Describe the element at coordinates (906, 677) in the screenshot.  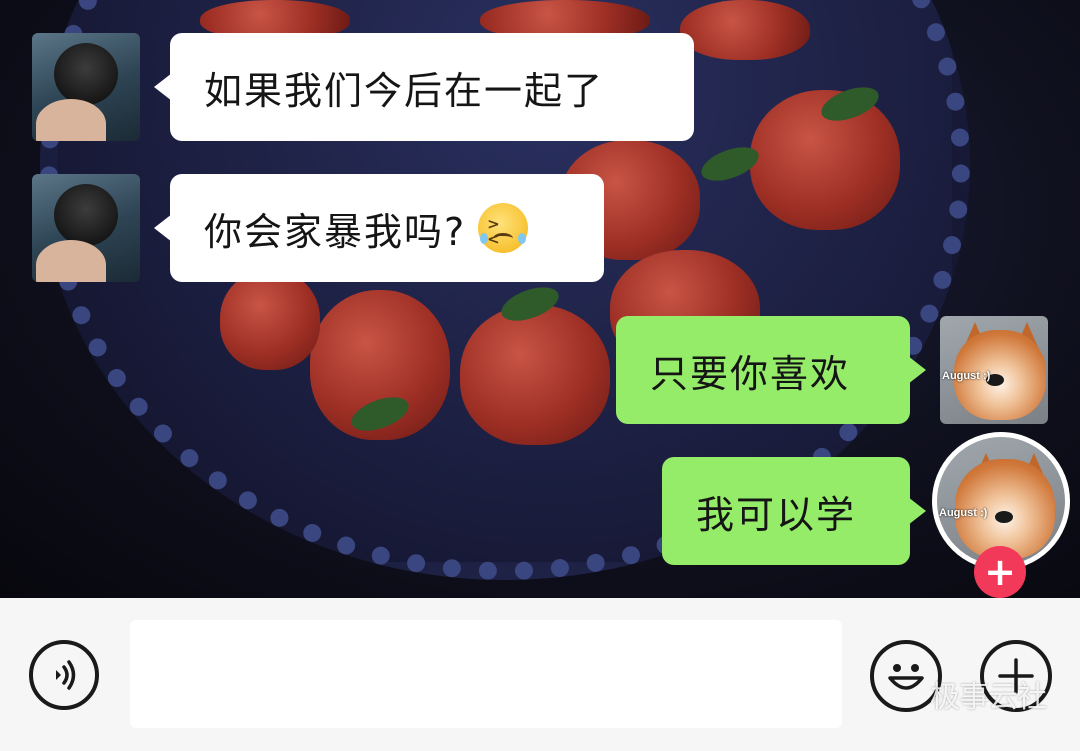
I see `smiley-face-icon` at that location.